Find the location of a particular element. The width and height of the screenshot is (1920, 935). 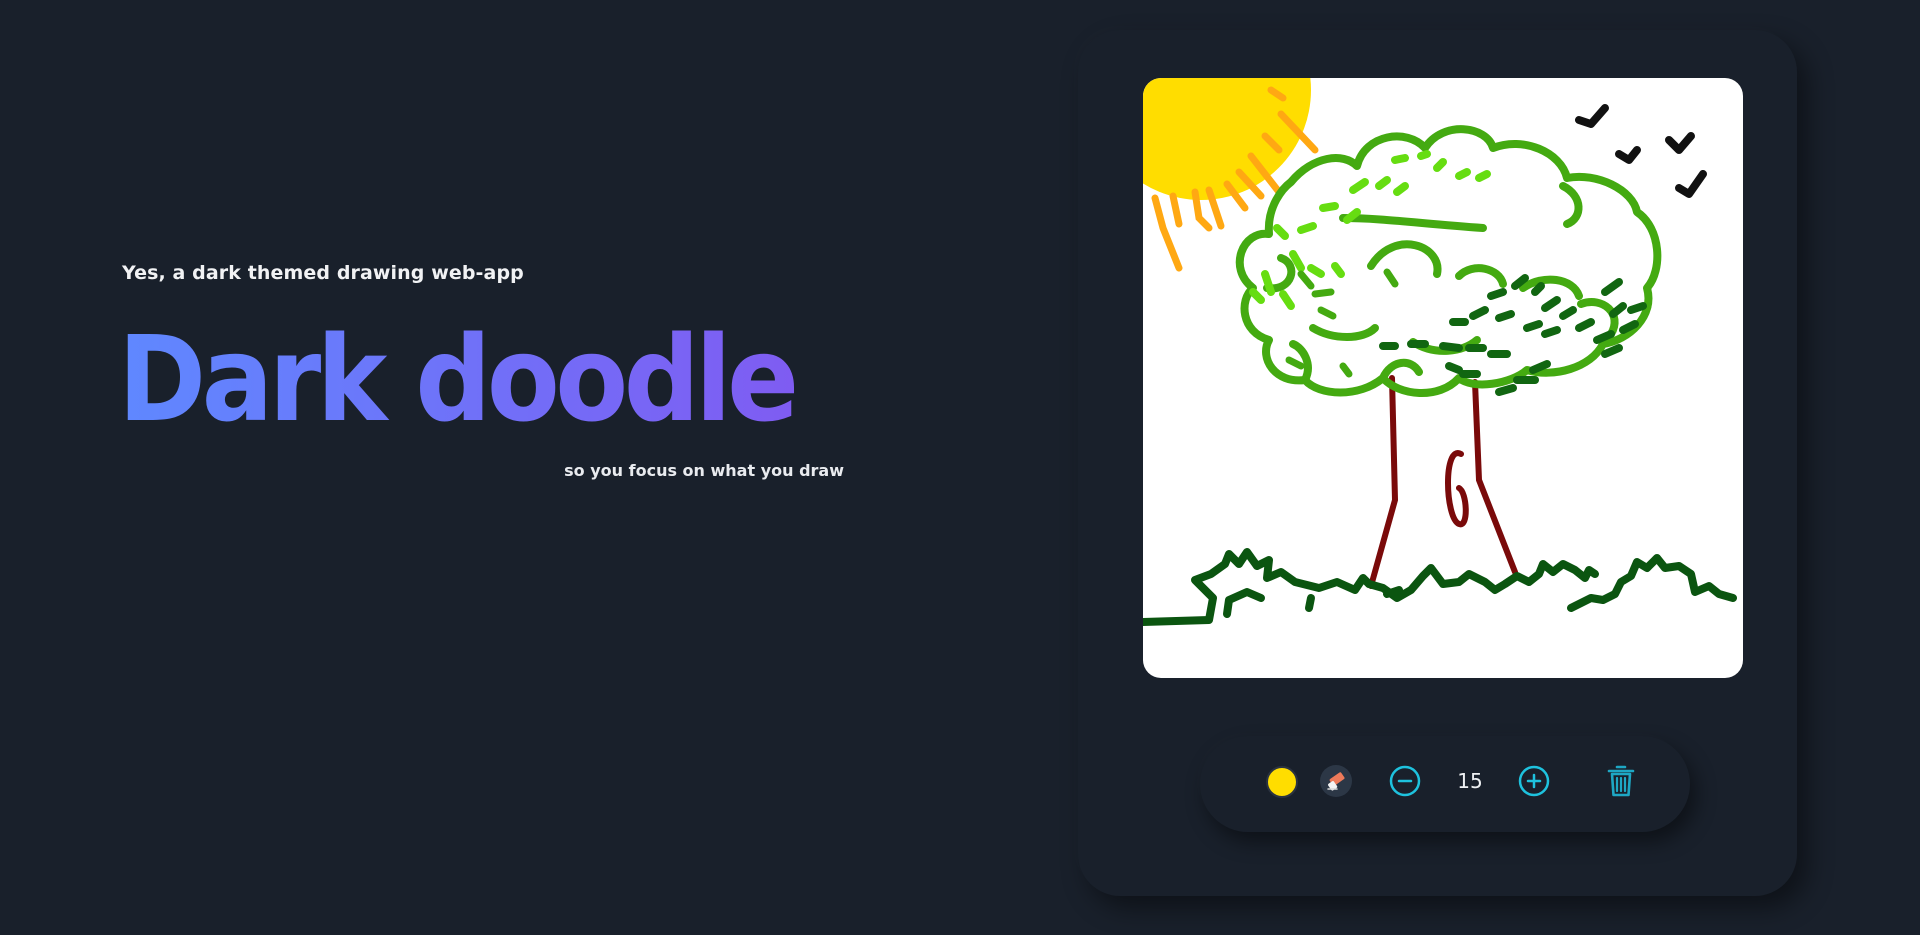

hero-tagline: so you focus on what you draw is located at coordinates (704, 470).